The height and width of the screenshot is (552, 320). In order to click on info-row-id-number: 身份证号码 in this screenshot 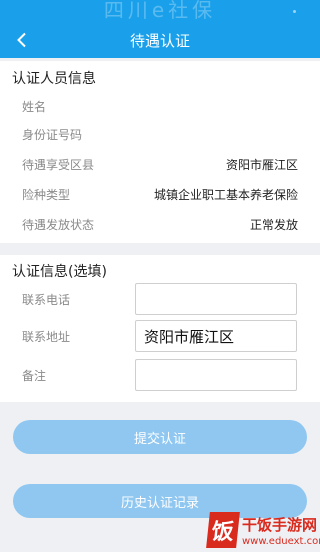, I will do `click(160, 134)`.